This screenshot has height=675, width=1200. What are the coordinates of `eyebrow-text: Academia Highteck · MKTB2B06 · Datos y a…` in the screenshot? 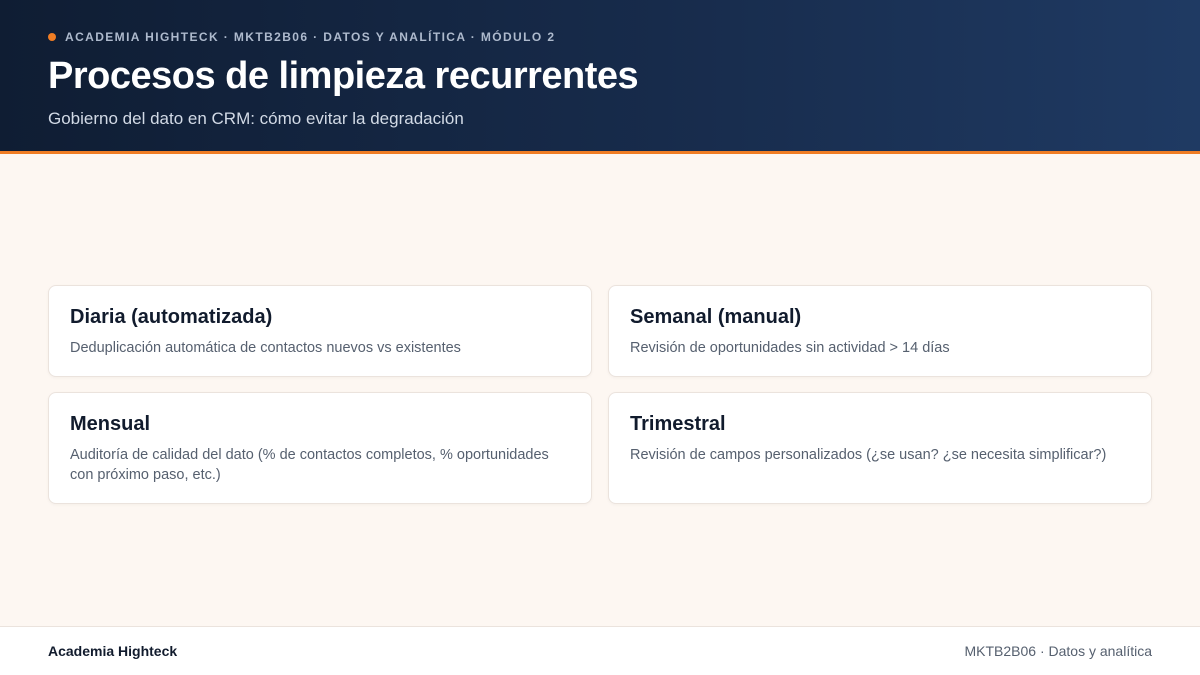 It's located at (310, 37).